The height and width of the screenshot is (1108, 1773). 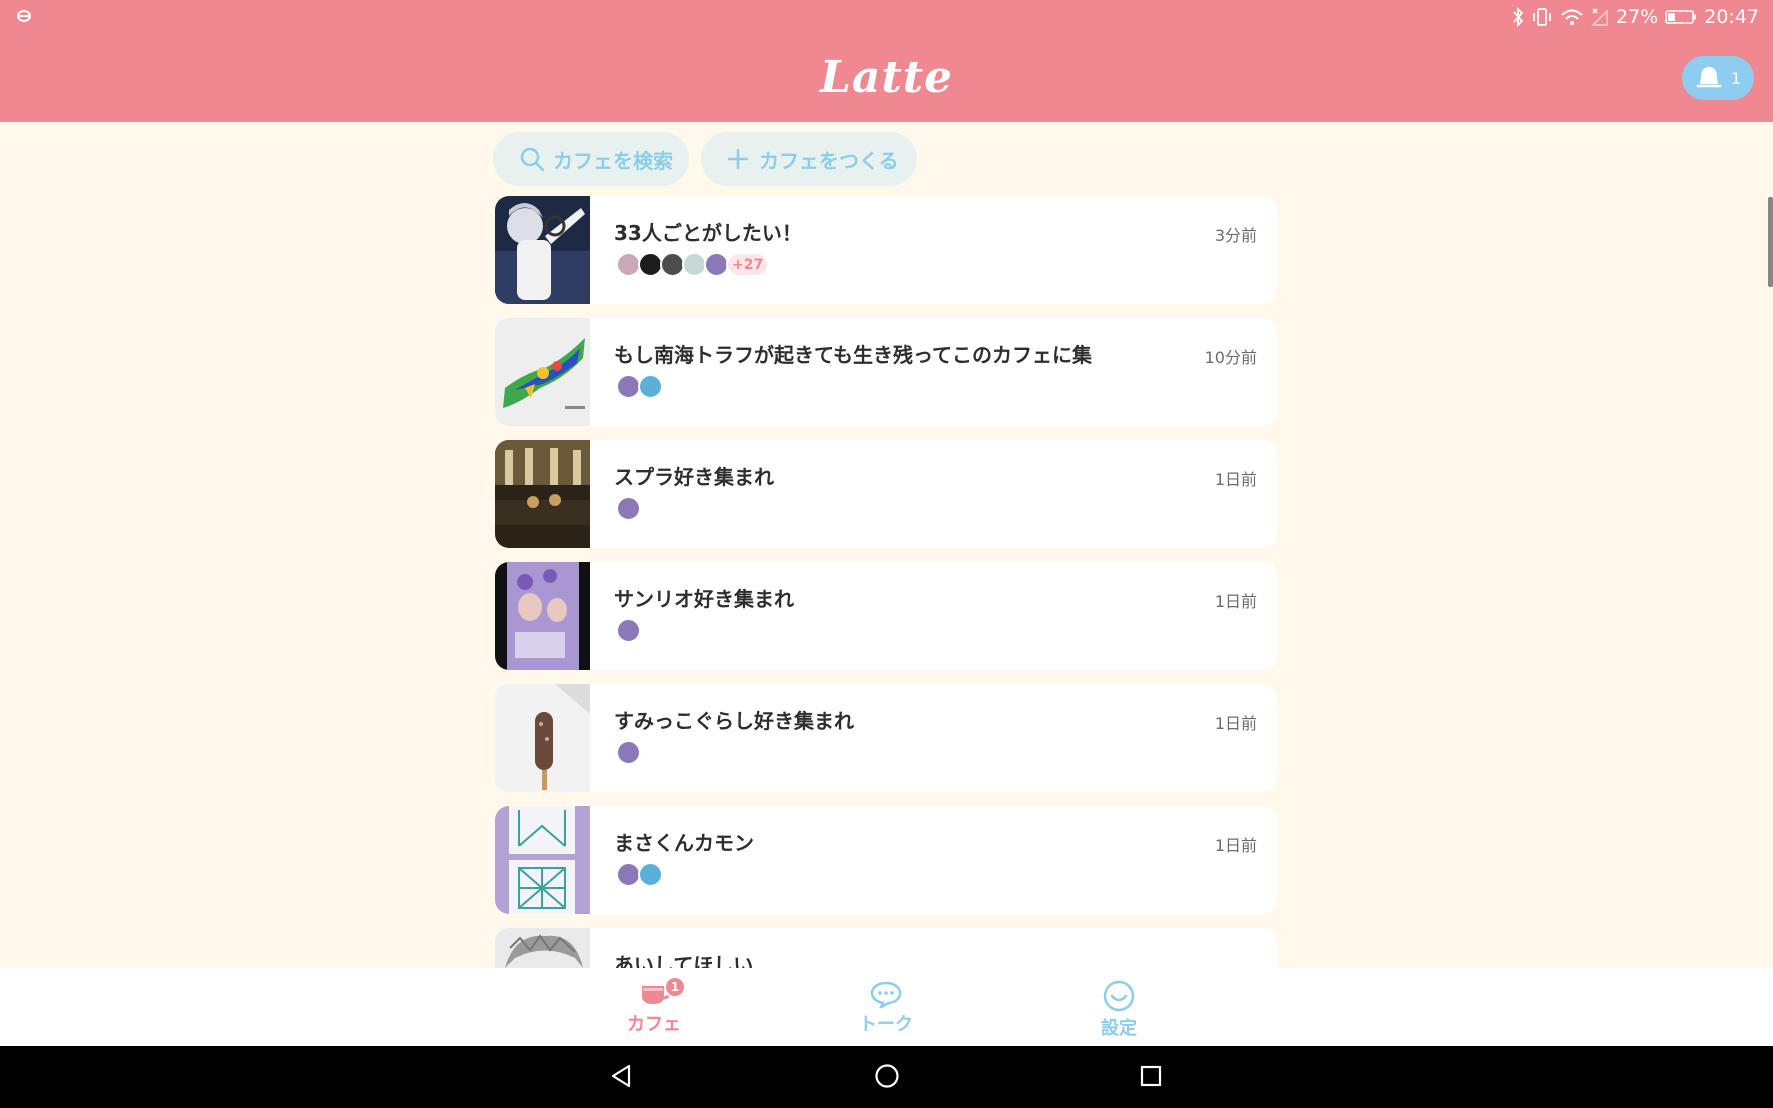 What do you see at coordinates (621, 1076) in the screenshot?
I see `back-icon` at bounding box center [621, 1076].